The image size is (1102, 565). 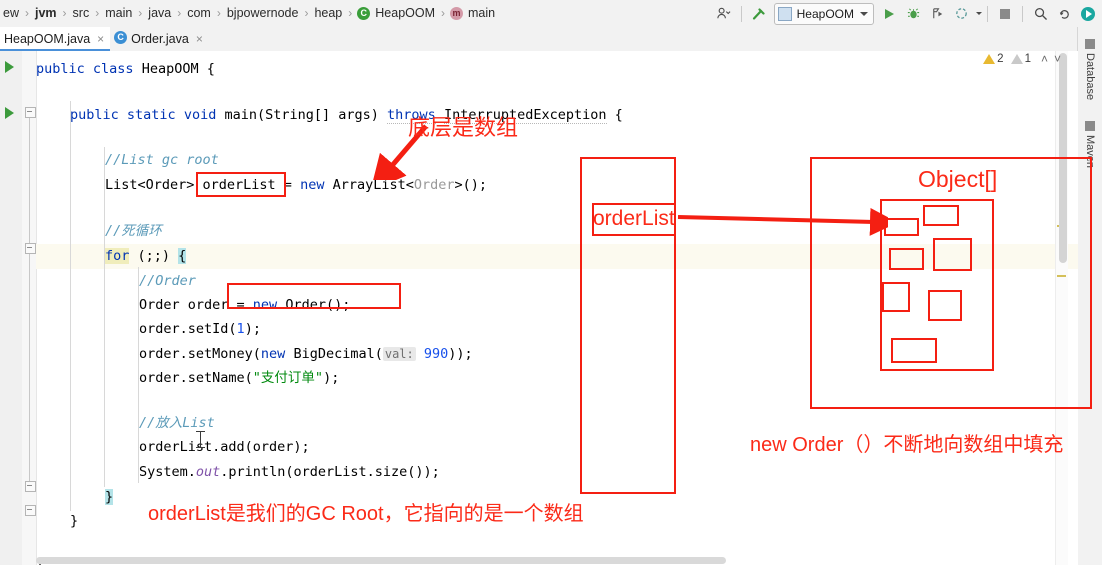 I want to click on warning-count: 2, so click(x=1000, y=59).